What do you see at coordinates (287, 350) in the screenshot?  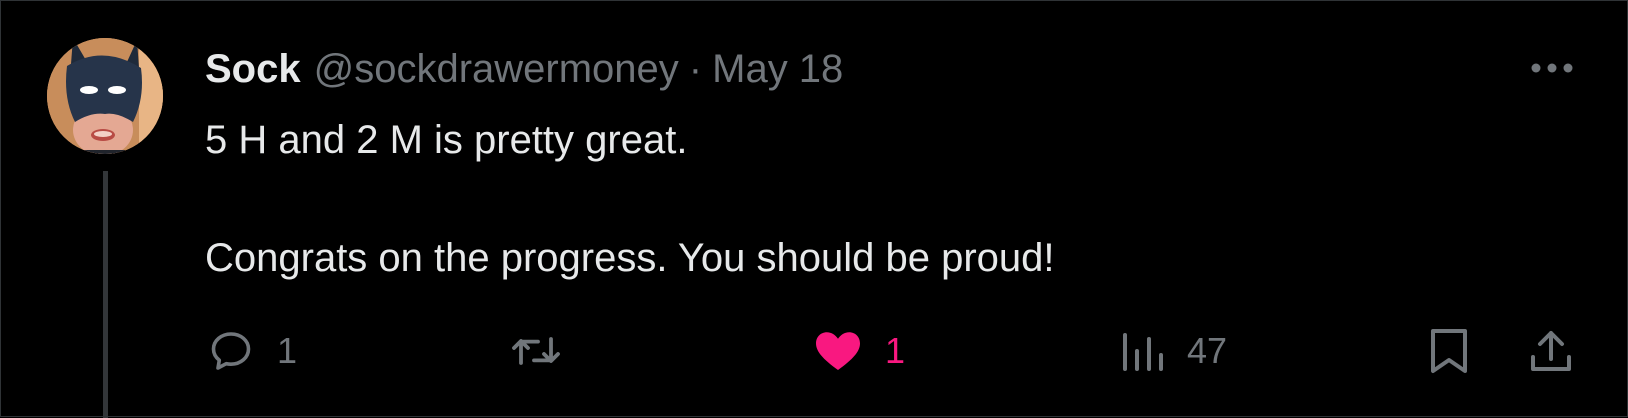 I see `reply-count: 1` at bounding box center [287, 350].